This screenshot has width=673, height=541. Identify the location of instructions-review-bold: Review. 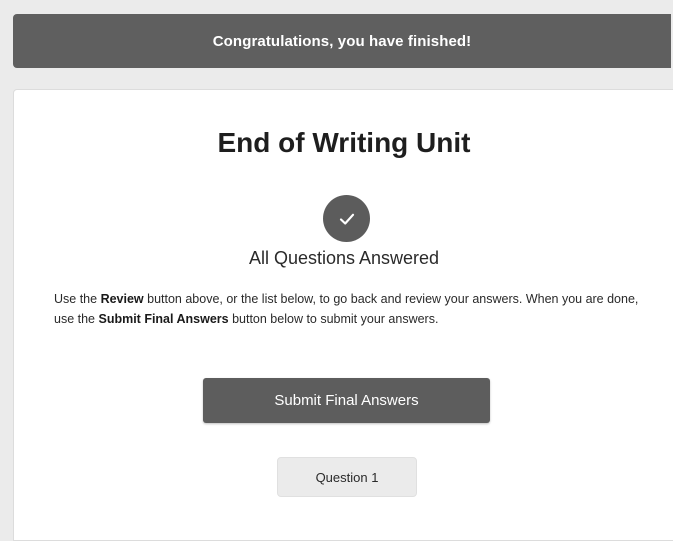
(122, 299).